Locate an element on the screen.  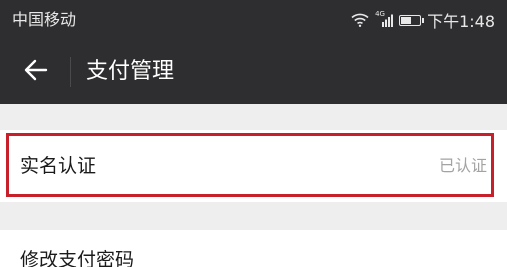
nav-divider is located at coordinates (70, 72).